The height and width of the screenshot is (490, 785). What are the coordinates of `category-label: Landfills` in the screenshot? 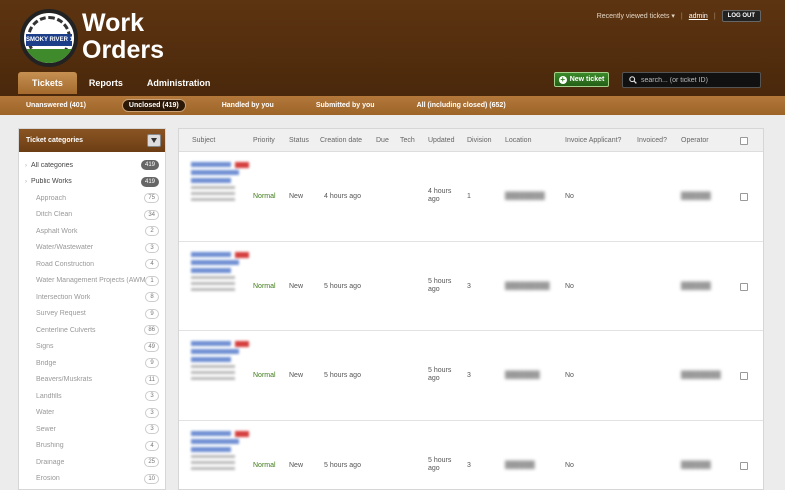 It's located at (49, 396).